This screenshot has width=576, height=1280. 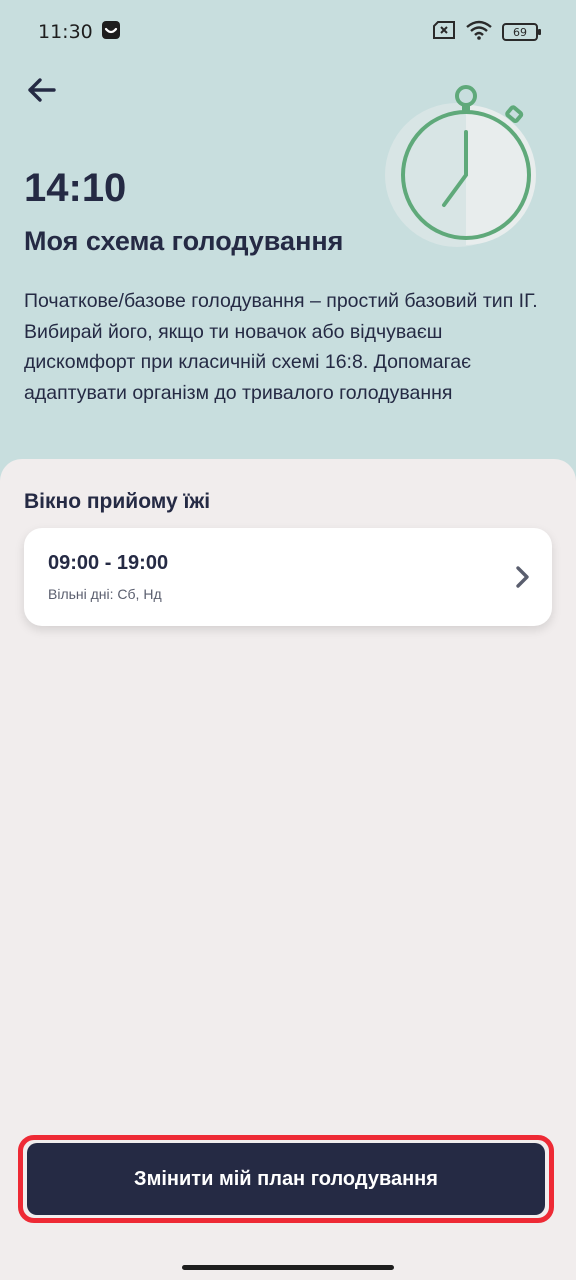 I want to click on battery-level: 69, so click(x=520, y=32).